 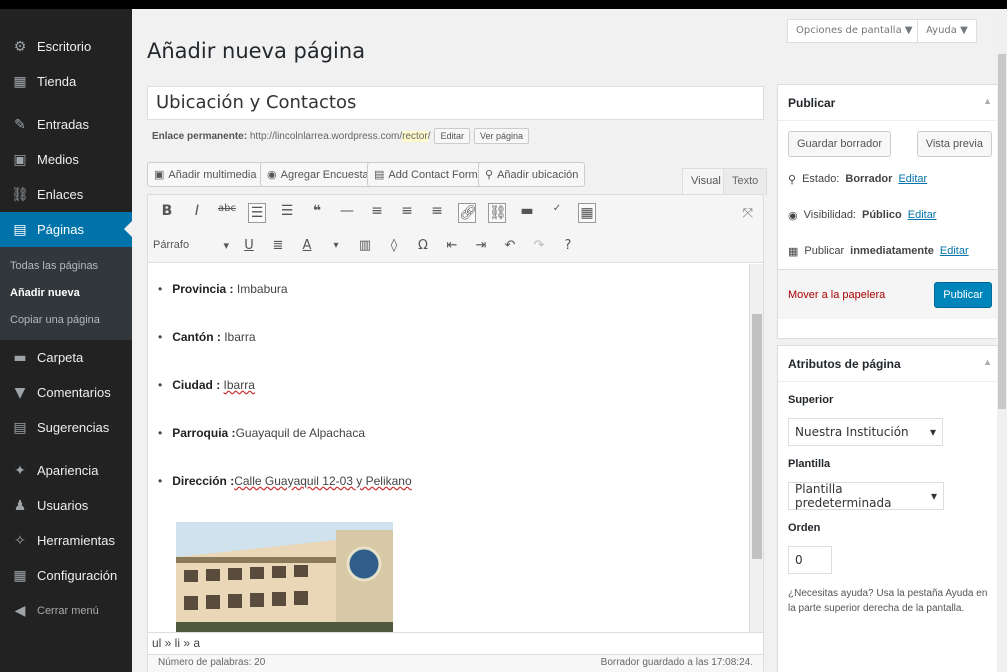 I want to click on italic-icon: I, so click(x=197, y=213).